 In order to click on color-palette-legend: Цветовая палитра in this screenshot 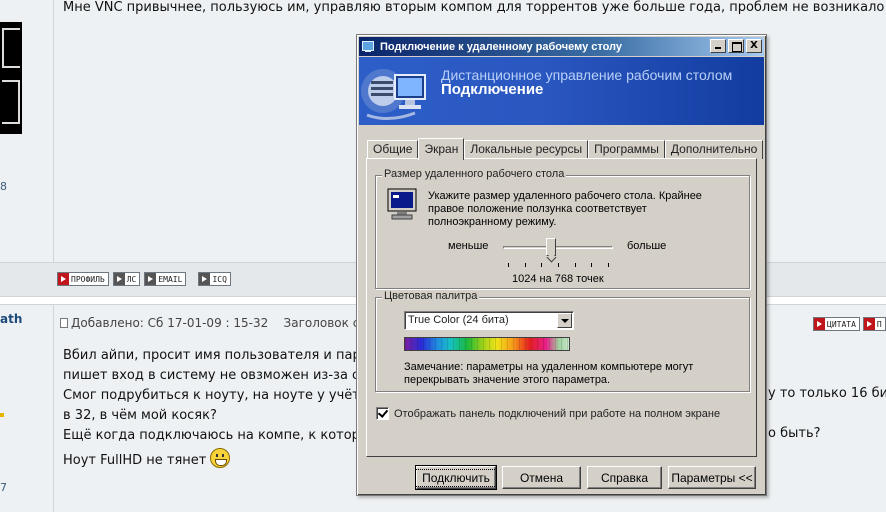, I will do `click(431, 296)`.